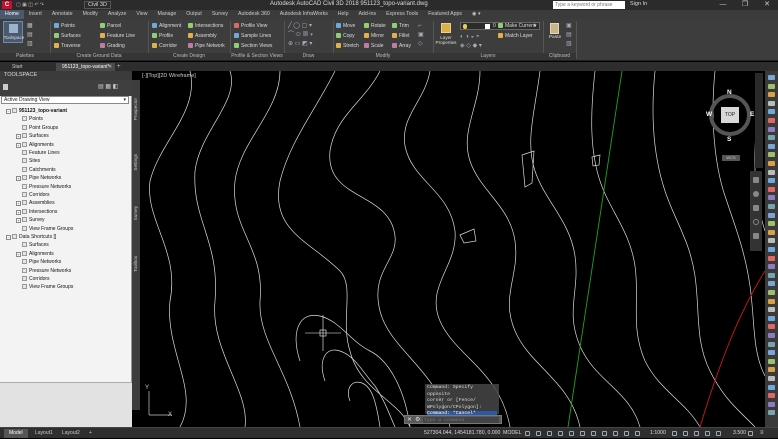 This screenshot has height=439, width=778. I want to click on tree-item: Corridors, so click(36, 279).